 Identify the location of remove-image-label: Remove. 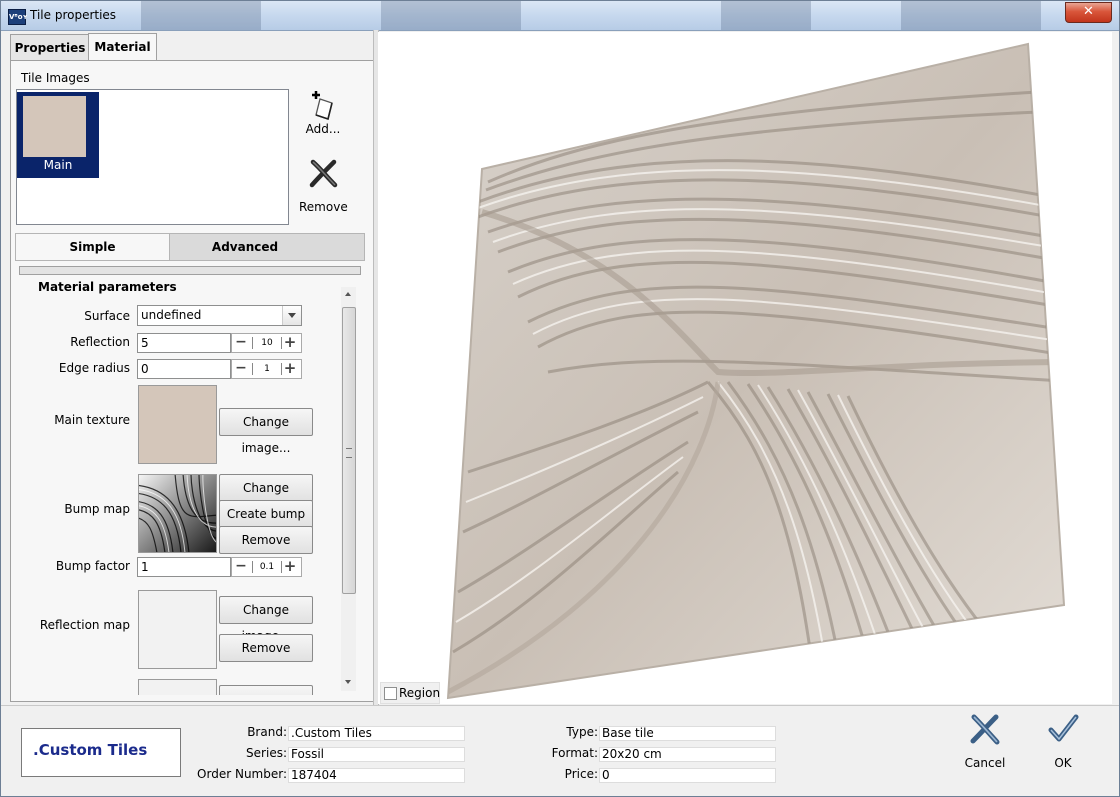
(323, 207).